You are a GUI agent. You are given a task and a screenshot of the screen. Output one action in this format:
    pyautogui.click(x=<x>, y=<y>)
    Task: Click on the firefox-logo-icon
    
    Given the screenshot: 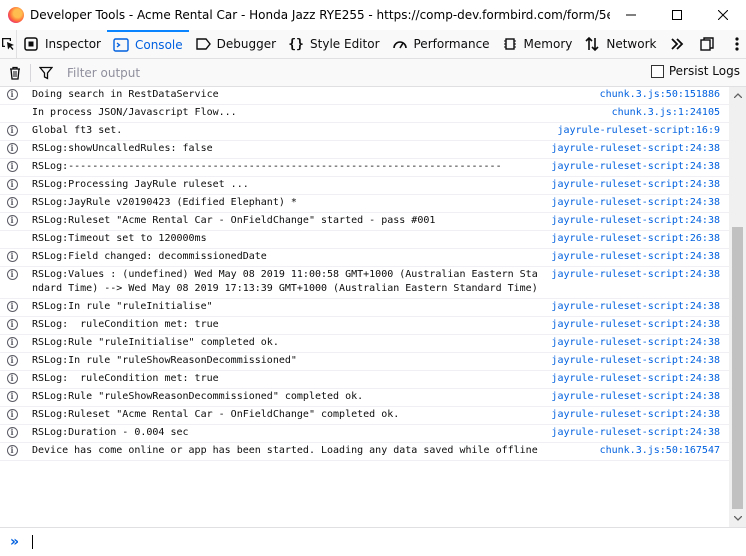 What is the action you would take?
    pyautogui.click(x=16, y=14)
    